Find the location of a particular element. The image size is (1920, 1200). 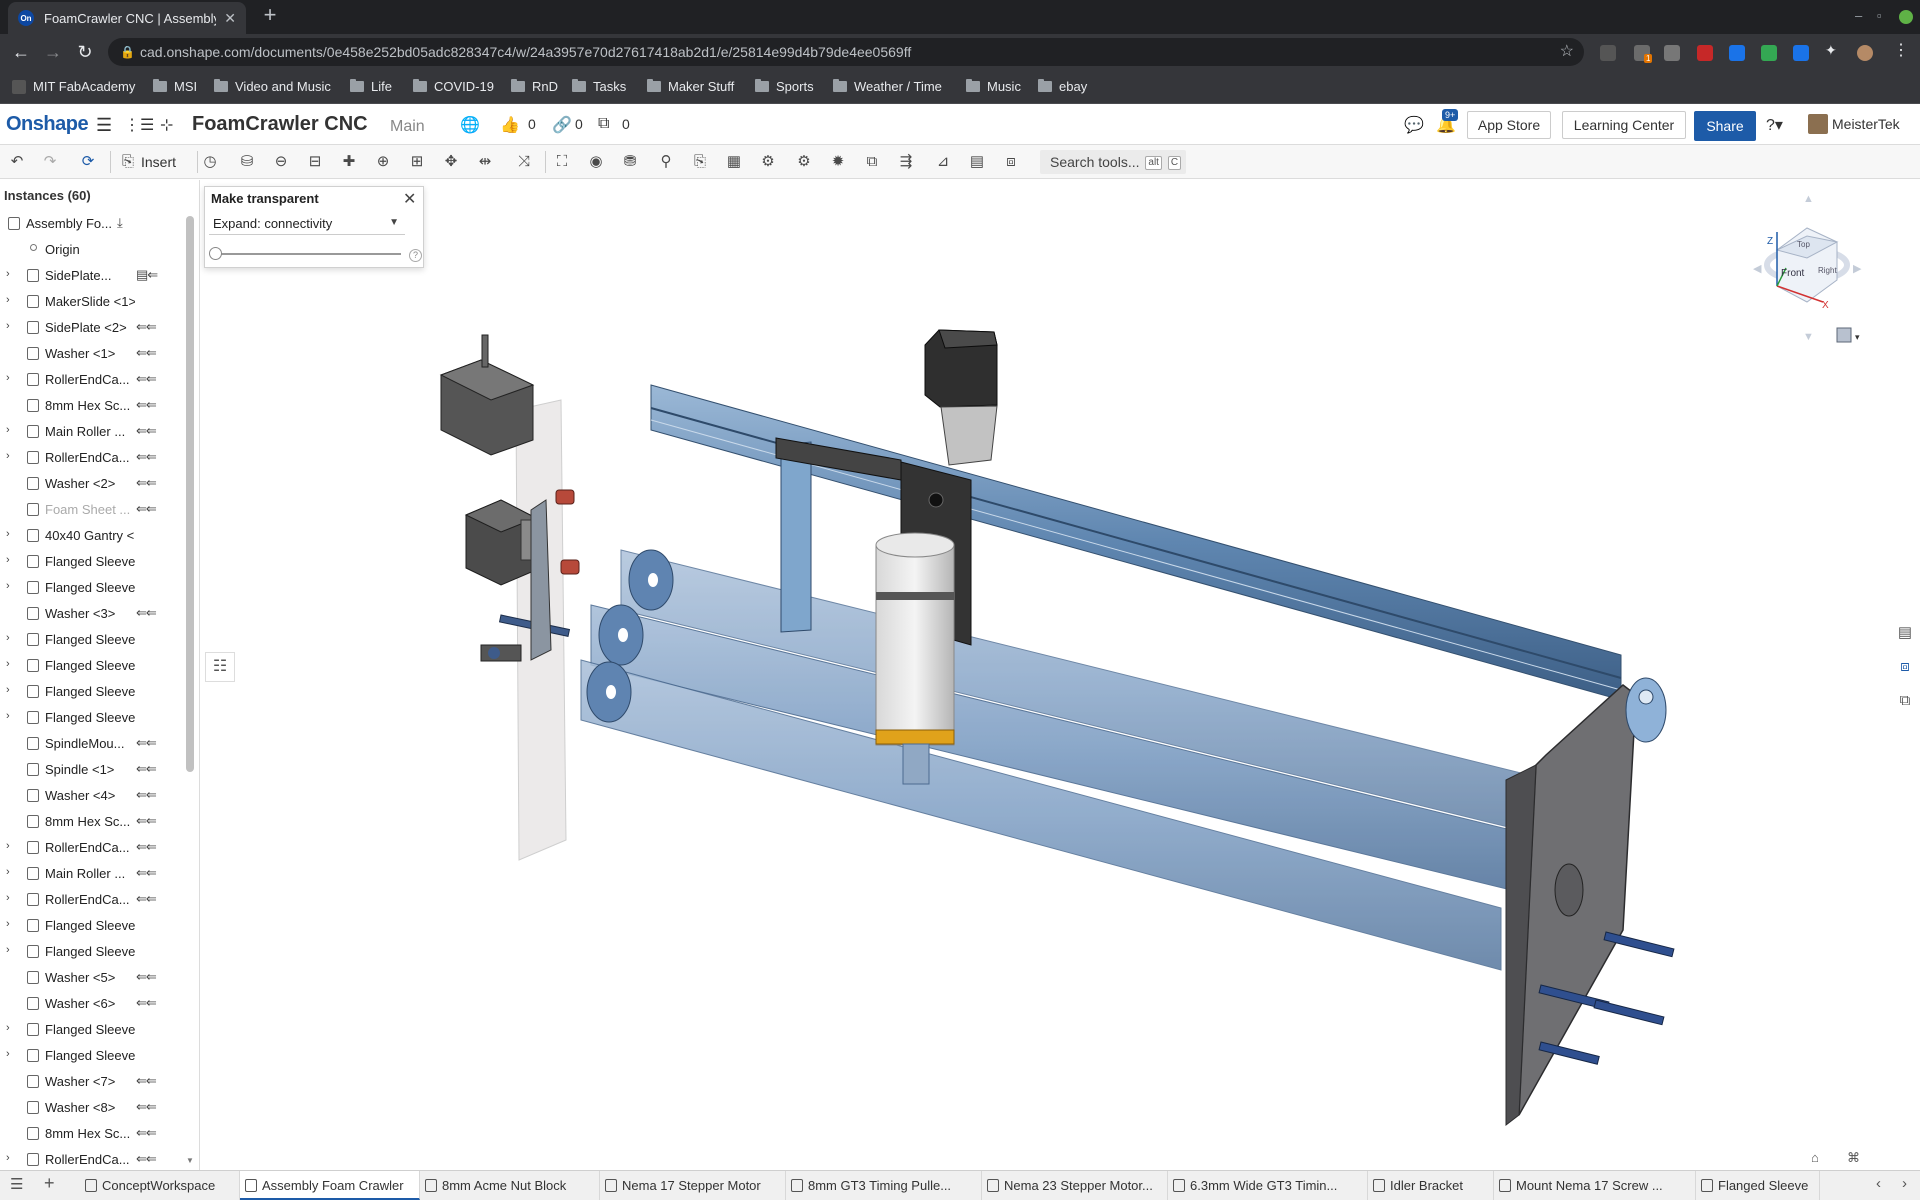

view-options-icon is located at coordinates (1844, 335).